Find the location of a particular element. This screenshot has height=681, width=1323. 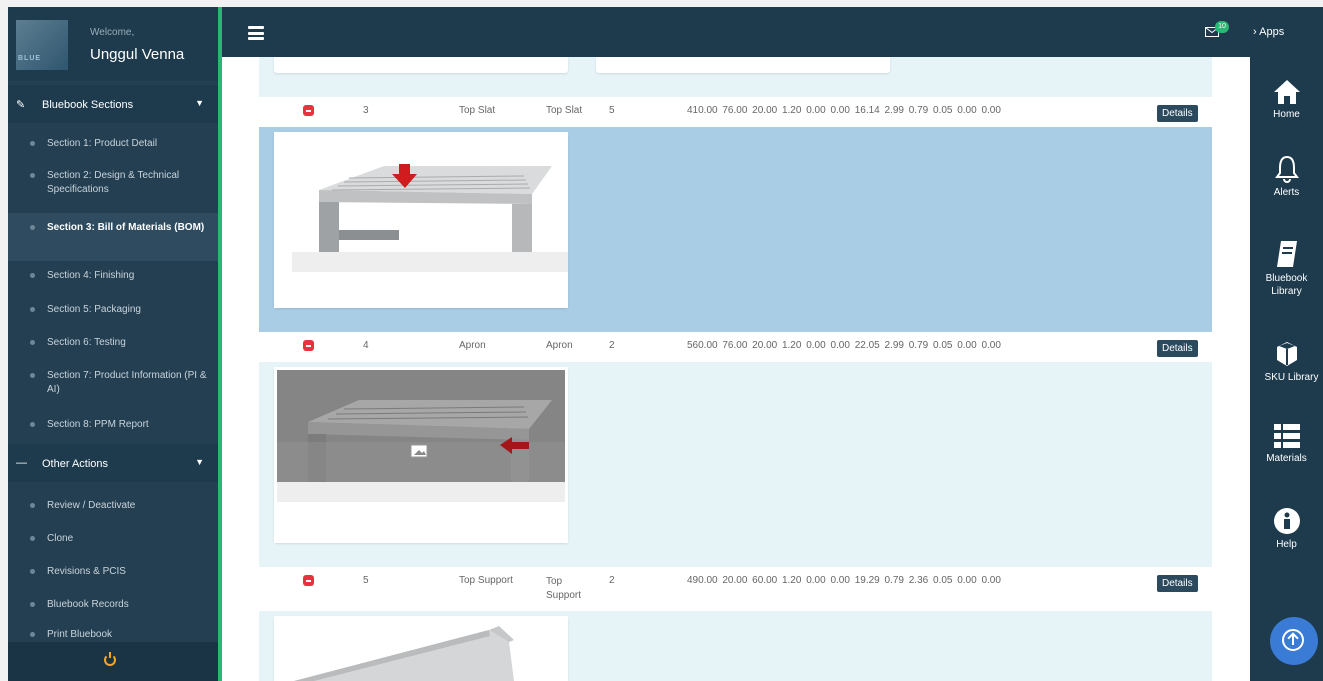

sidebar-item-label: Revisions & PCIS is located at coordinates (86, 571).